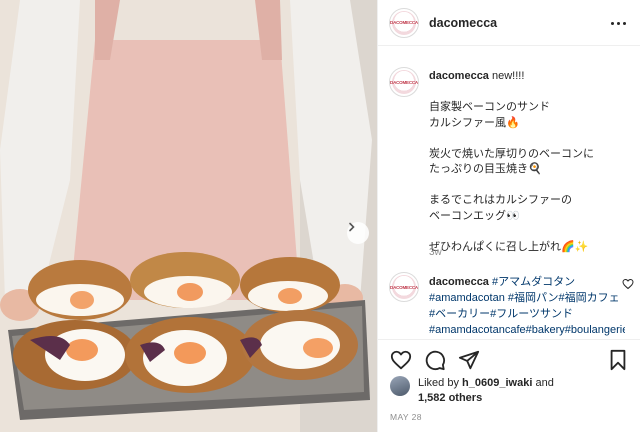 This screenshot has height=432, width=640. What do you see at coordinates (435, 252) in the screenshot?
I see `caption-time-ago: 3w` at bounding box center [435, 252].